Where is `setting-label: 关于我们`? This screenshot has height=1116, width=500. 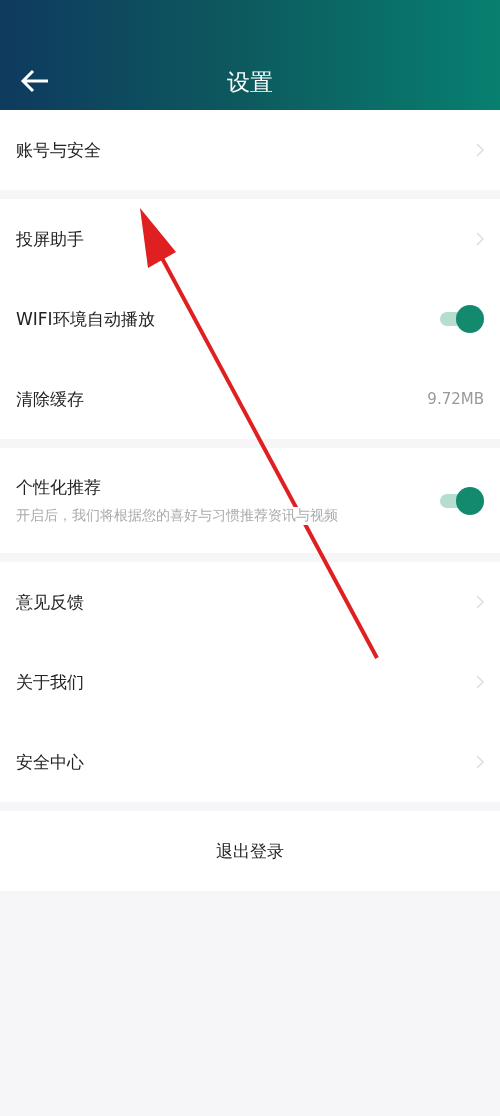
setting-label: 关于我们 is located at coordinates (246, 682).